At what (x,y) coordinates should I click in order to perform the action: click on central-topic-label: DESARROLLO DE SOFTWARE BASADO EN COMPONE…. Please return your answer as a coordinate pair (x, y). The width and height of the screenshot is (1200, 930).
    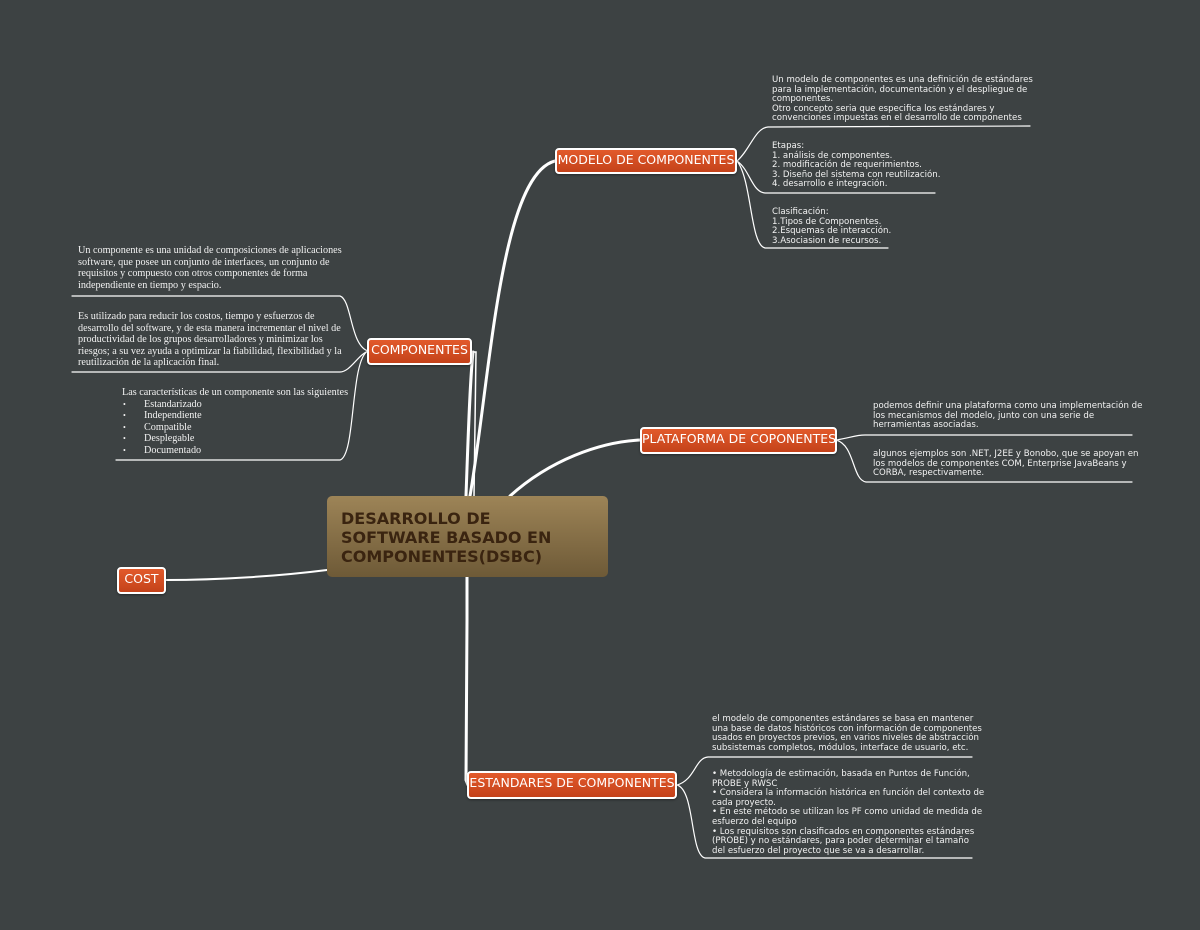
    Looking at the image, I should click on (446, 537).